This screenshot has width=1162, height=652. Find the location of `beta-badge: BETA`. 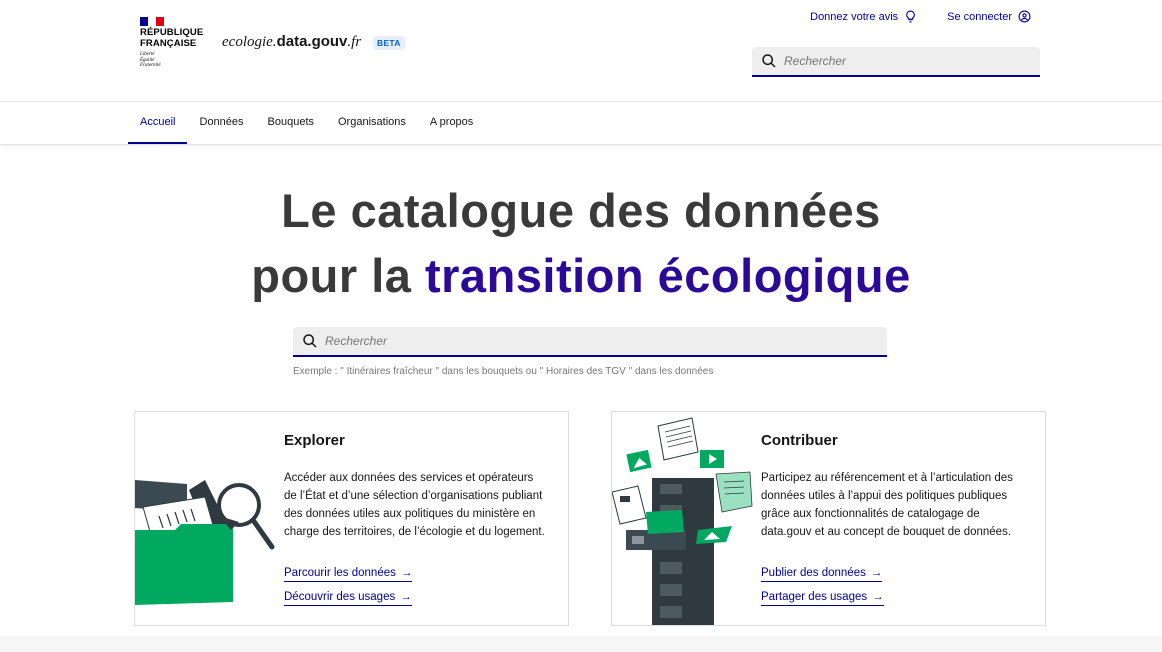

beta-badge: BETA is located at coordinates (389, 43).